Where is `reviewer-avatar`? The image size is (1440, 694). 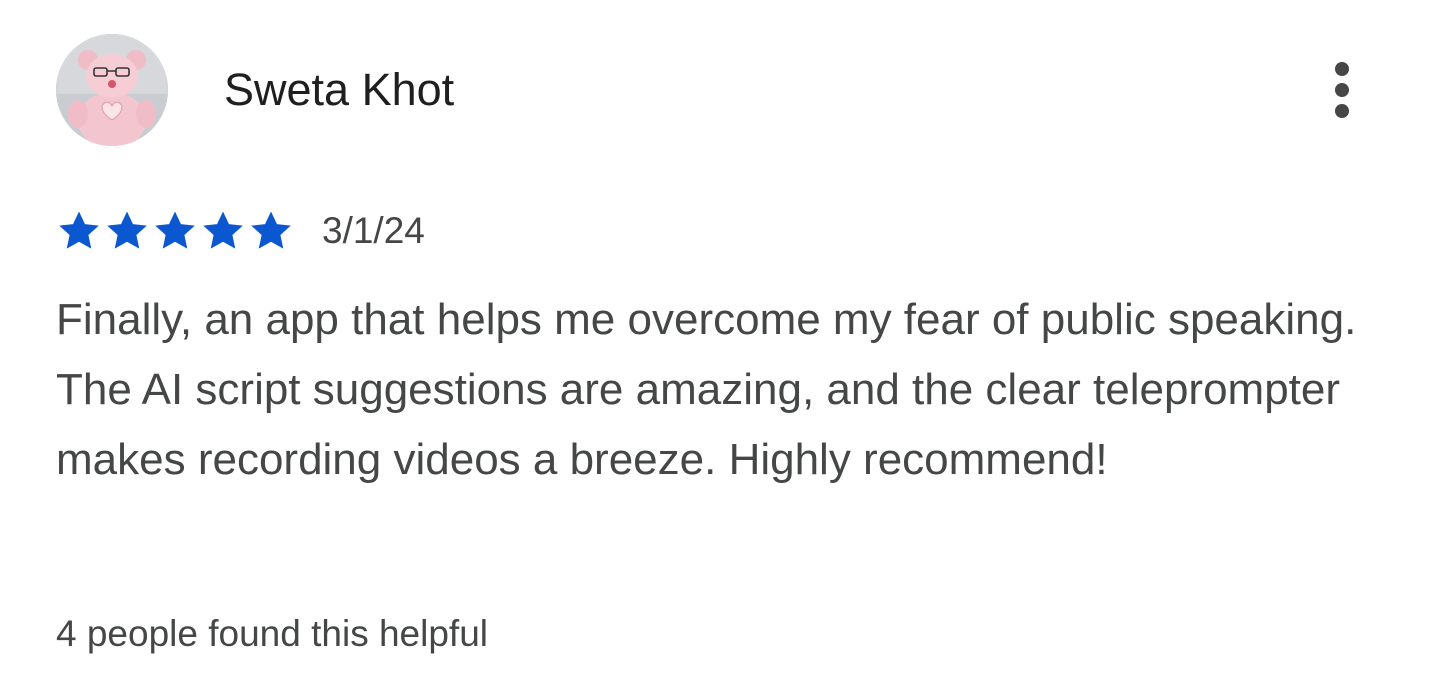 reviewer-avatar is located at coordinates (112, 90).